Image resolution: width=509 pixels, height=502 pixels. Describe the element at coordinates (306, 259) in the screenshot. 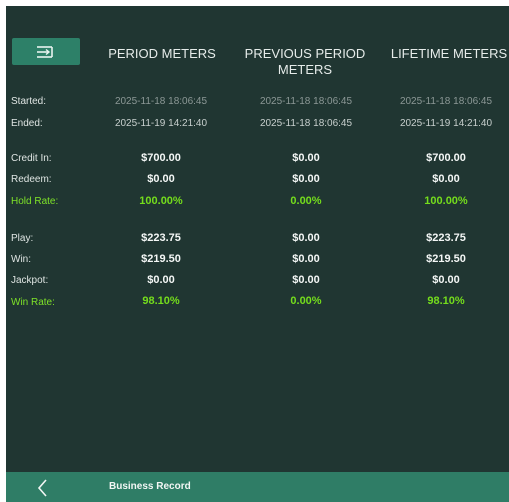

I see `previous-win-value: $0.00` at that location.